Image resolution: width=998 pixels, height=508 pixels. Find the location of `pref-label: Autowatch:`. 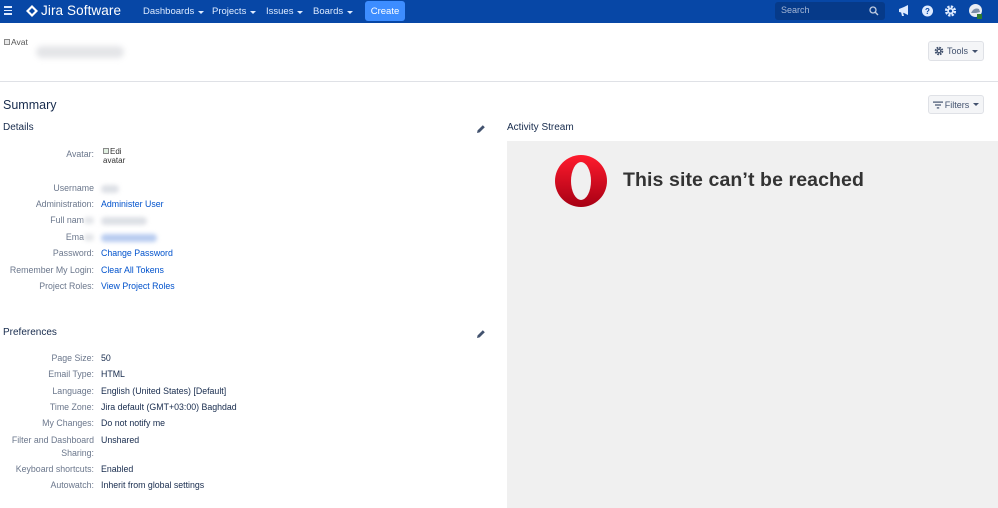

pref-label: Autowatch: is located at coordinates (72, 485).